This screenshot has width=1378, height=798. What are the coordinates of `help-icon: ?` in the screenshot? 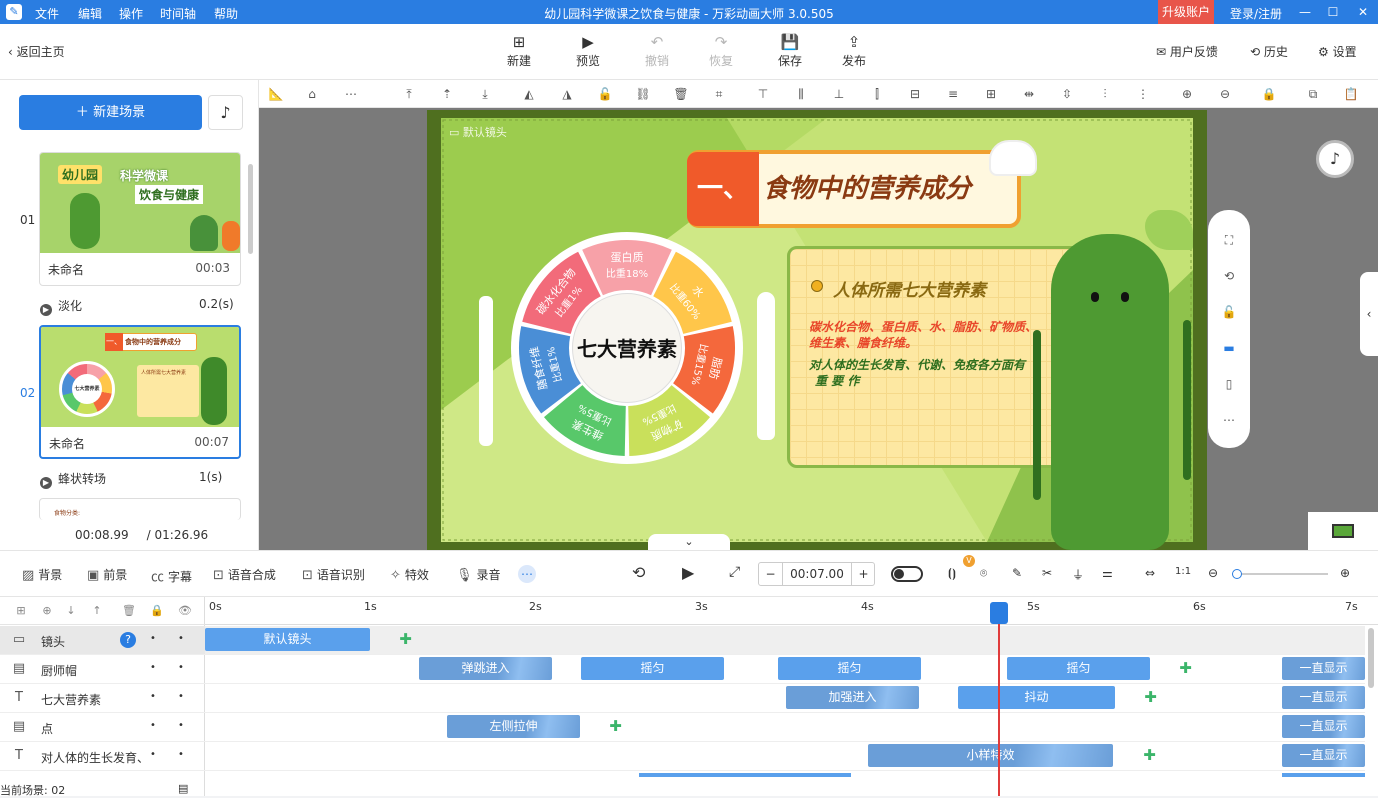 It's located at (128, 640).